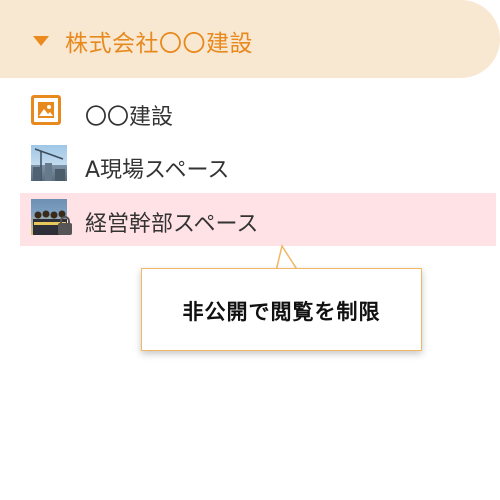  What do you see at coordinates (129, 117) in the screenshot?
I see `space-item-label: 〇〇建設` at bounding box center [129, 117].